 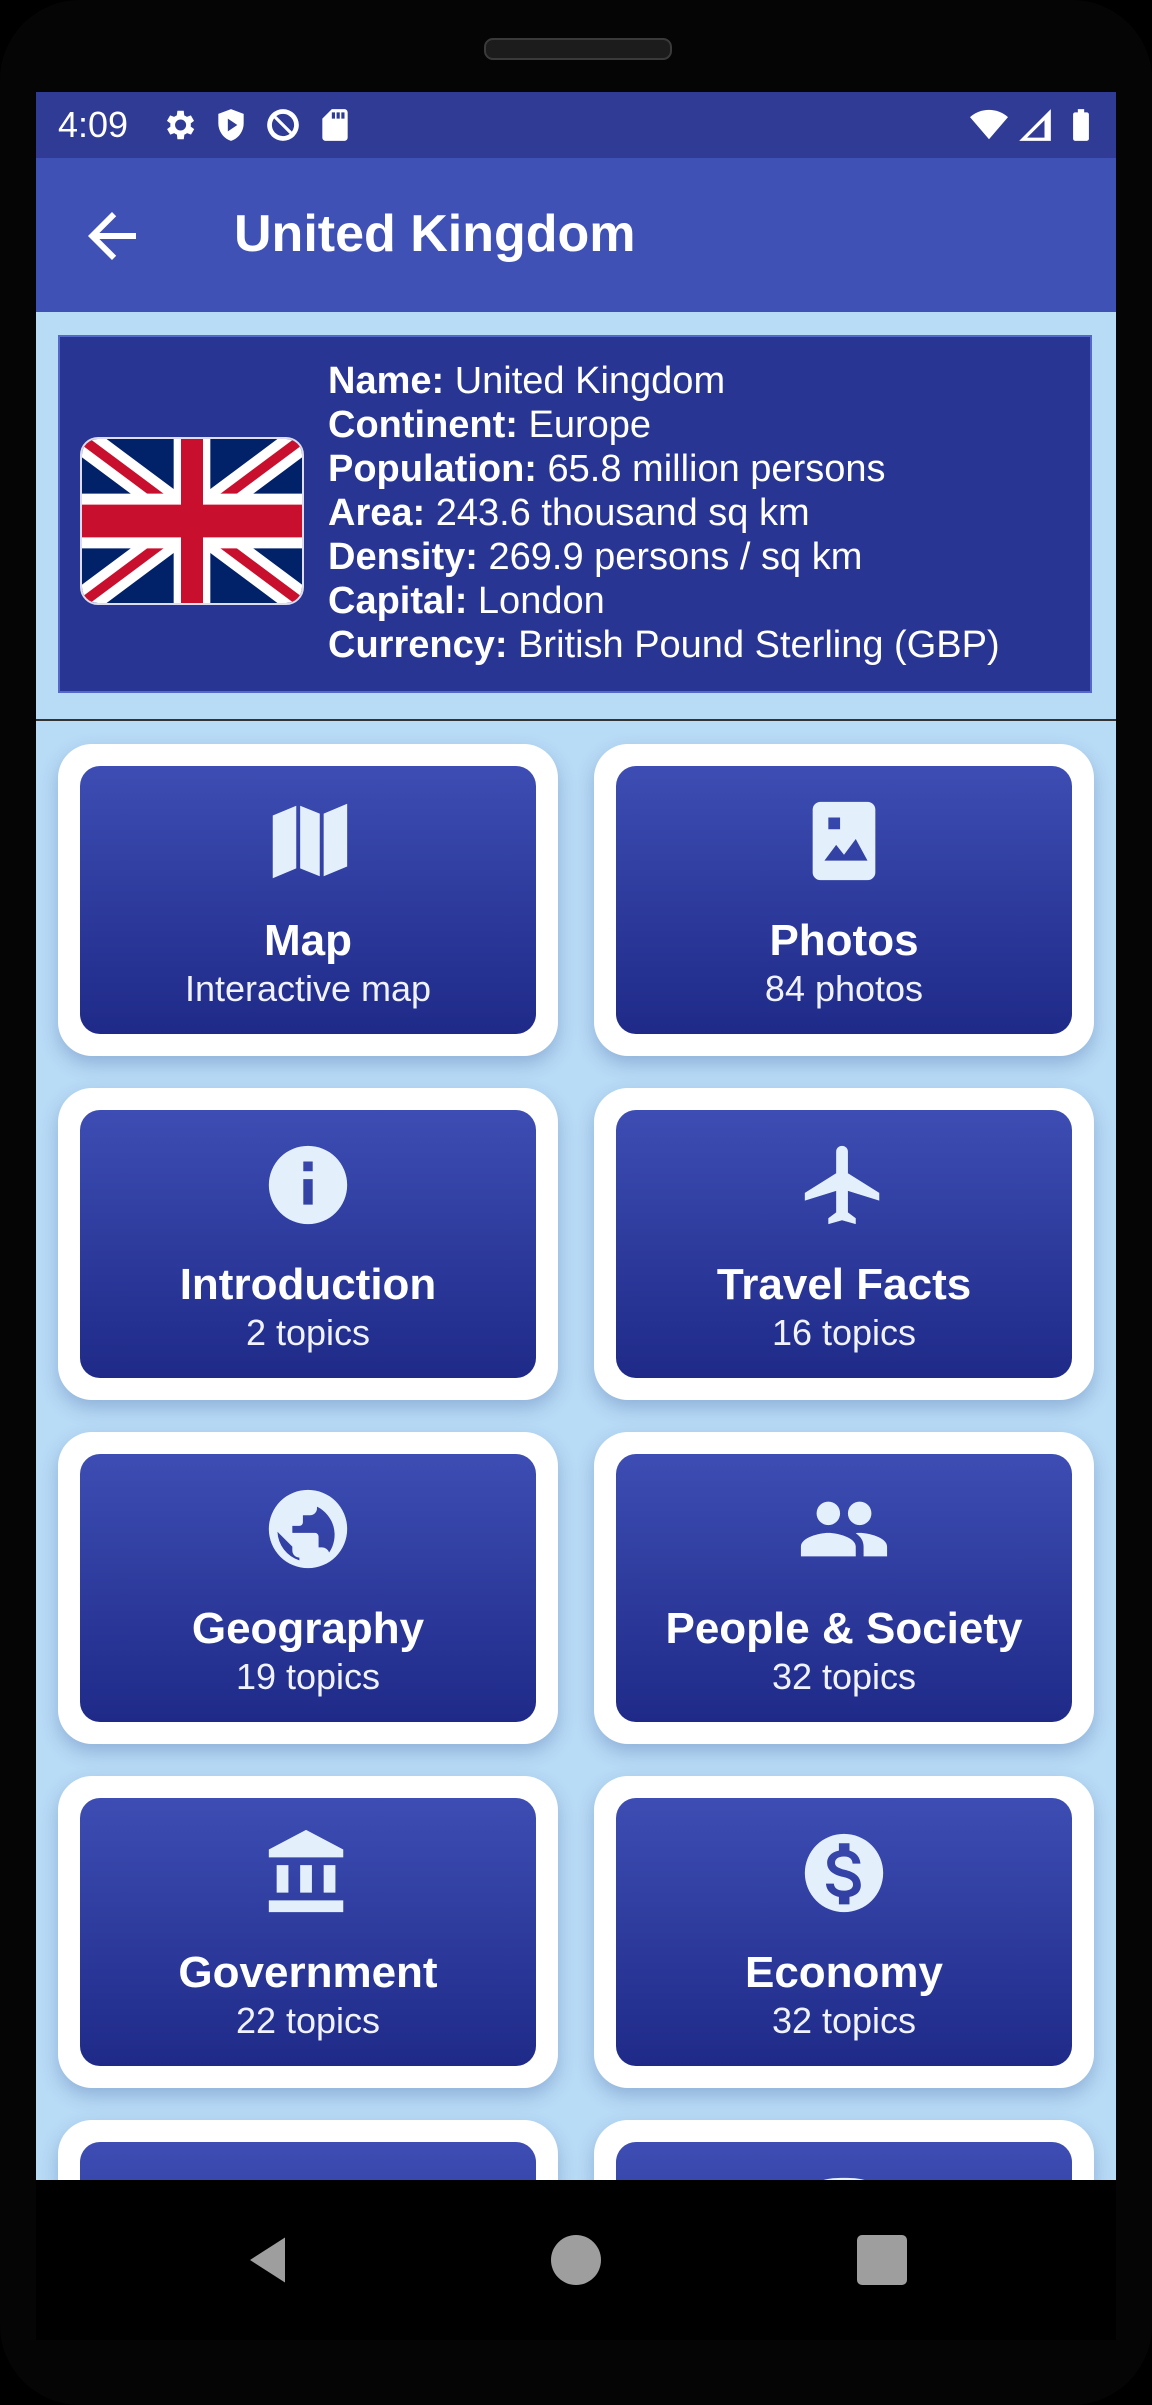 What do you see at coordinates (607, 469) in the screenshot?
I see `fact-population: Population: 65.8 million persons` at bounding box center [607, 469].